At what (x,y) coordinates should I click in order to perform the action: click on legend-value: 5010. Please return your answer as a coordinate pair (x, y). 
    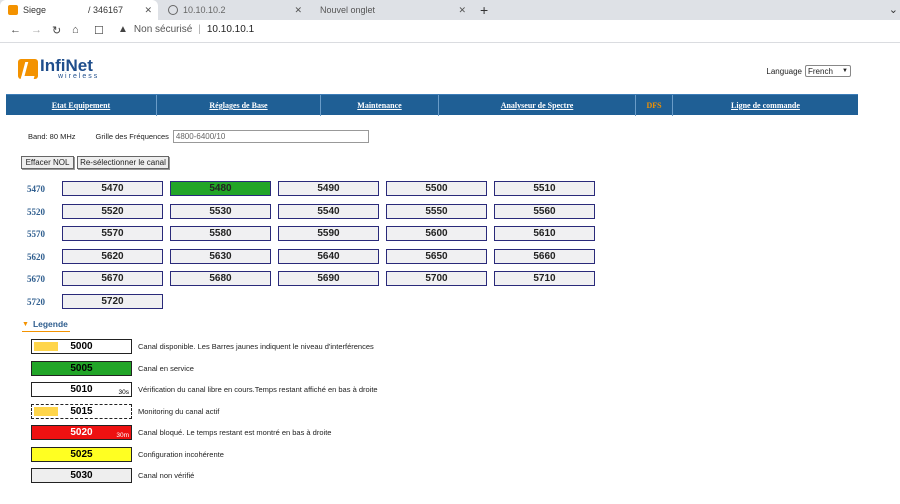
    Looking at the image, I should click on (81, 389).